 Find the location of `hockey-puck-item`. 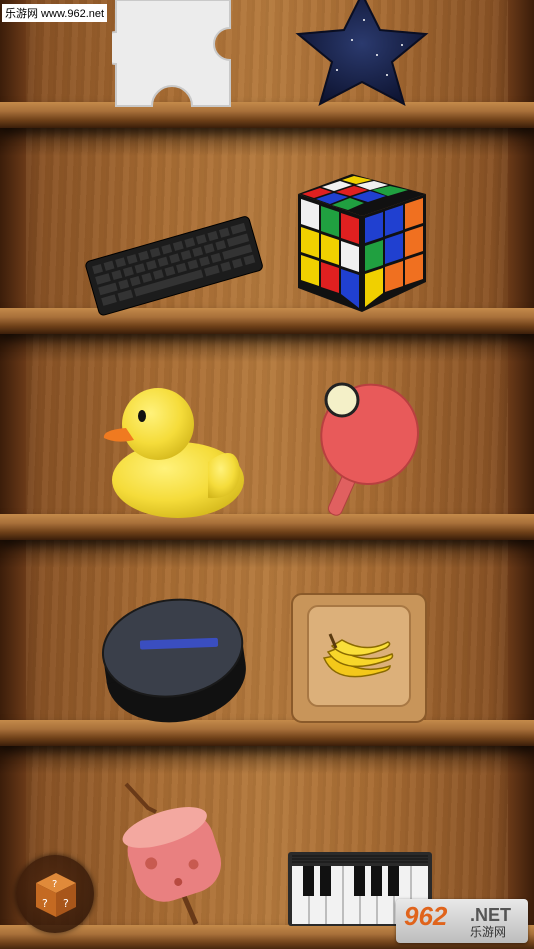

hockey-puck-item is located at coordinates (174, 658).